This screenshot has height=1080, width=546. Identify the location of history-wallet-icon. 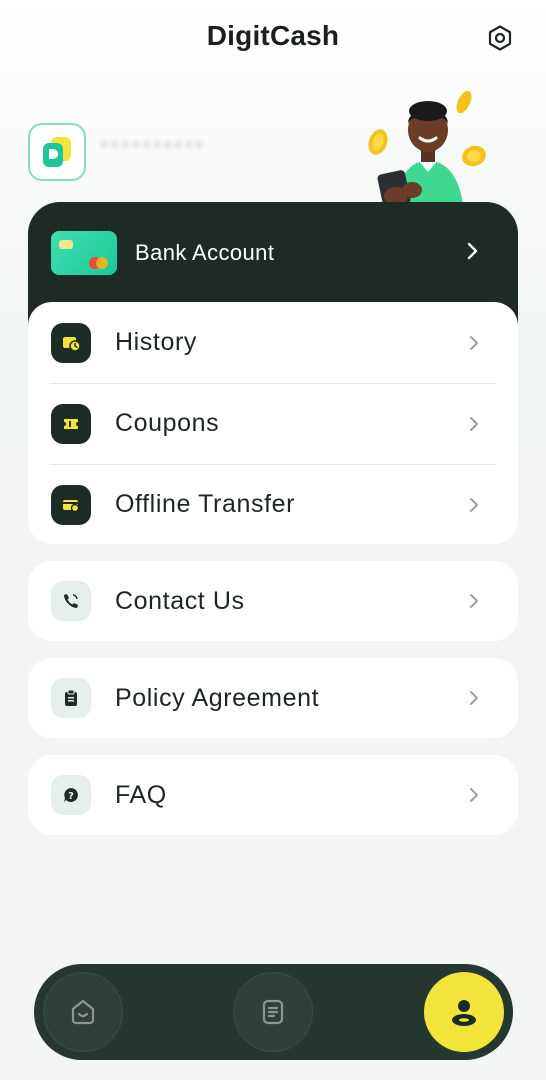
(71, 342).